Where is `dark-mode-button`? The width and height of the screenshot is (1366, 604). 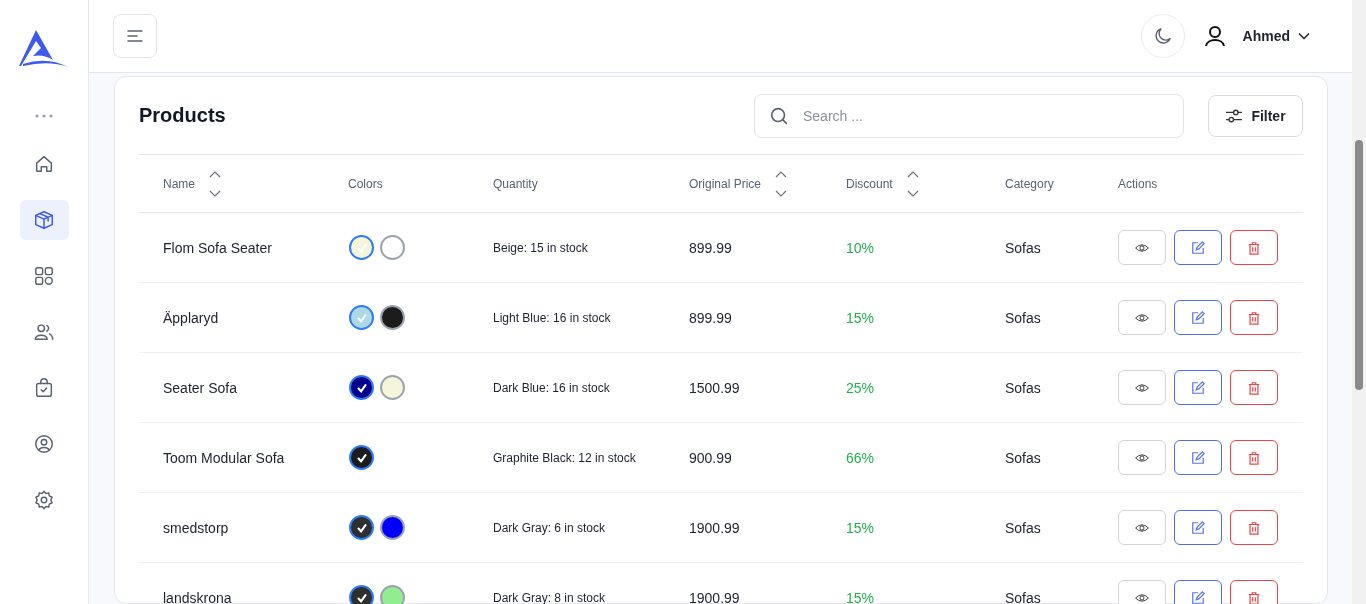
dark-mode-button is located at coordinates (1162, 36).